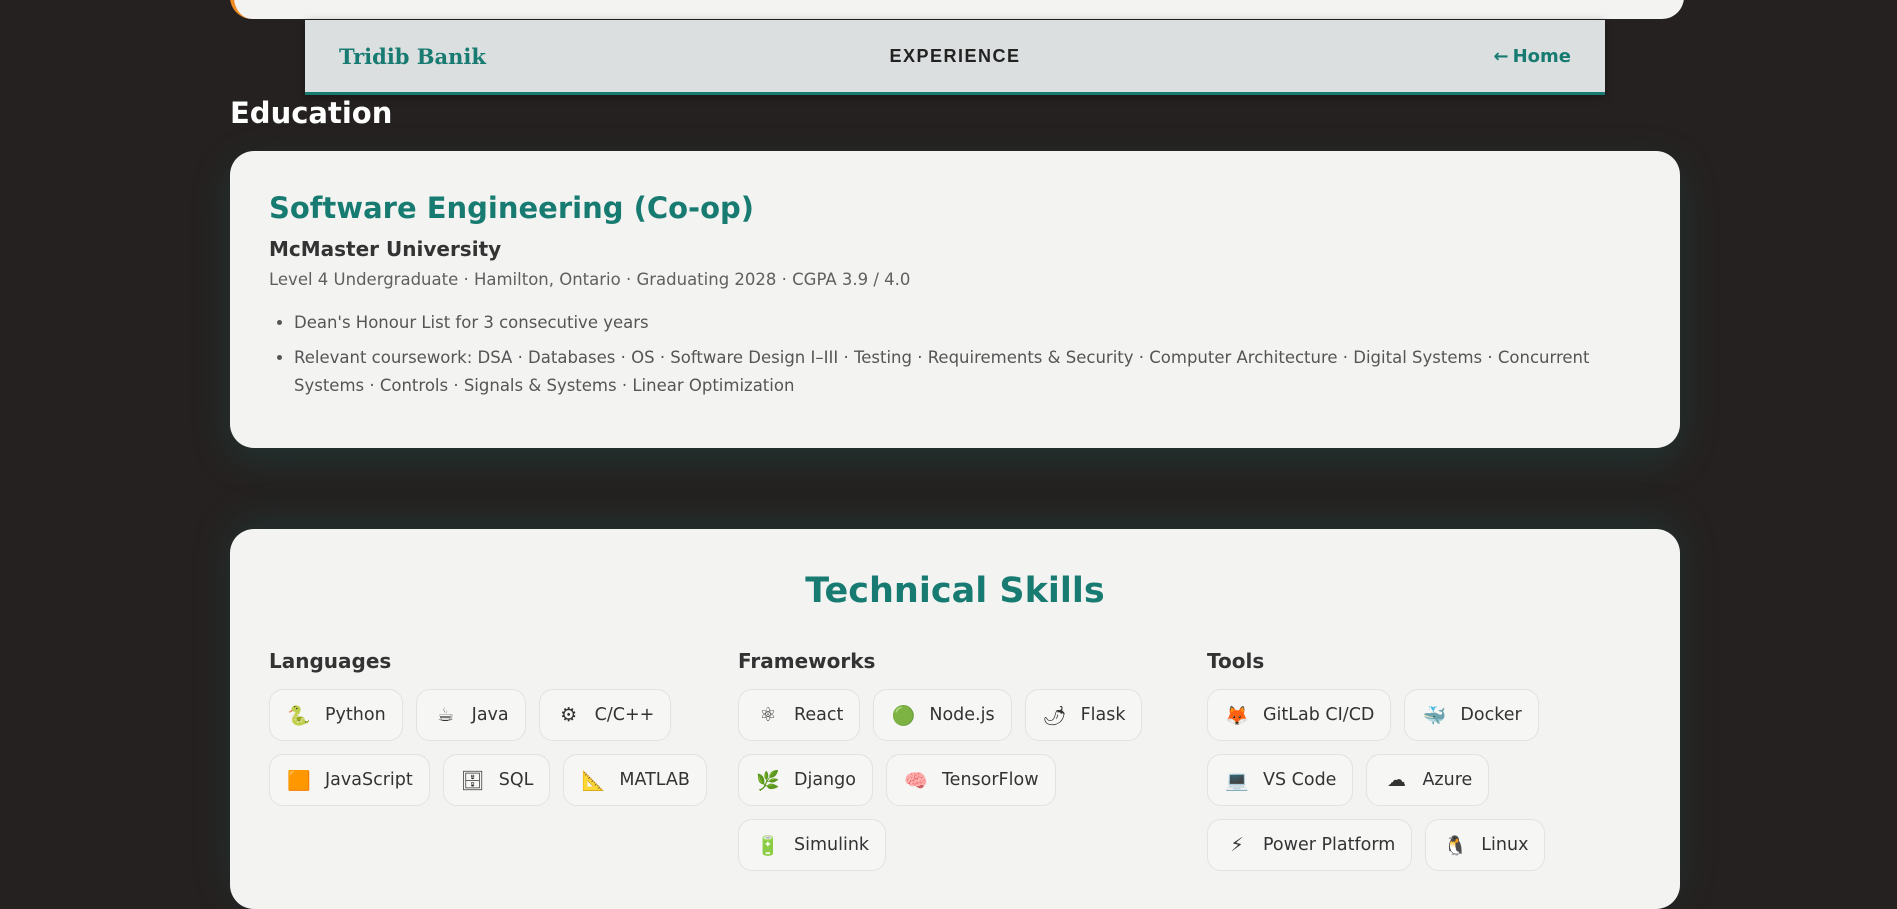 The height and width of the screenshot is (909, 1897). I want to click on page-title: EXPERIENCE, so click(955, 56).